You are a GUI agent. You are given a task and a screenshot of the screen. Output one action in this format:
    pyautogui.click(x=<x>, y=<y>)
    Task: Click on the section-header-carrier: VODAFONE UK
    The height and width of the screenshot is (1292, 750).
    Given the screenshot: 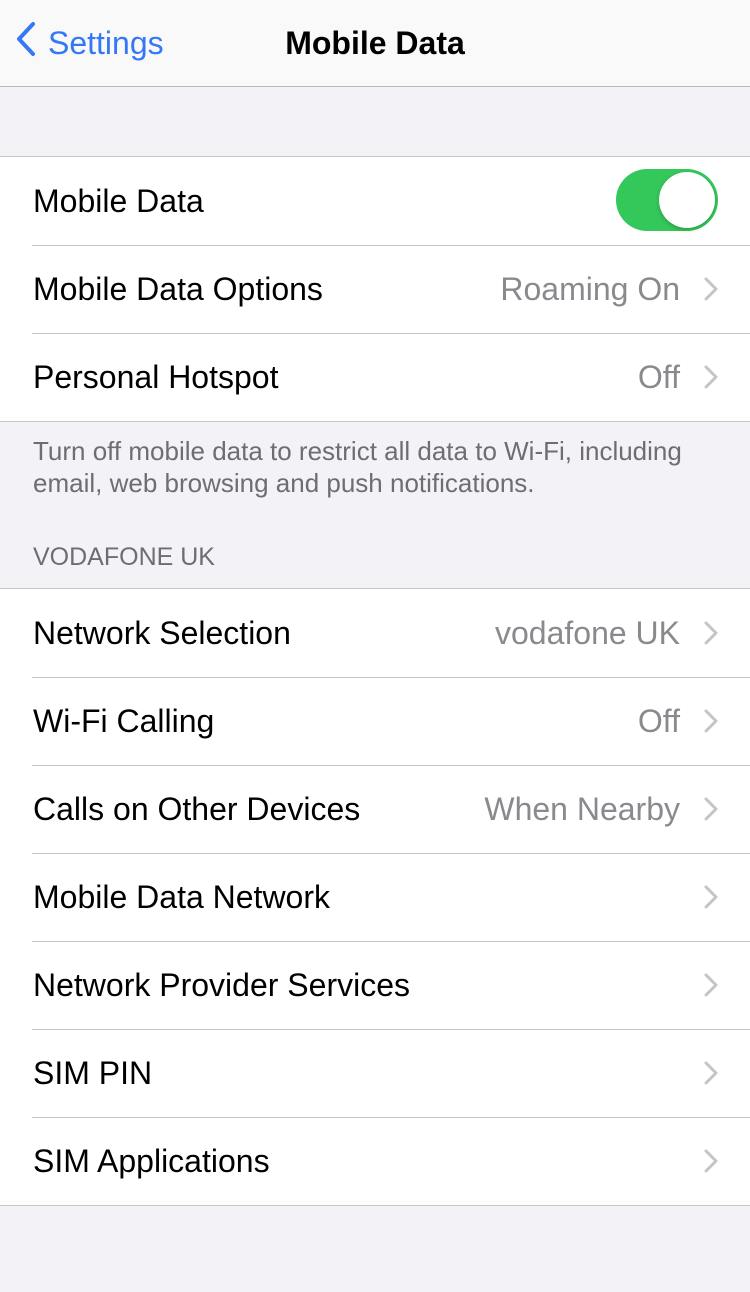 What is the action you would take?
    pyautogui.click(x=124, y=557)
    